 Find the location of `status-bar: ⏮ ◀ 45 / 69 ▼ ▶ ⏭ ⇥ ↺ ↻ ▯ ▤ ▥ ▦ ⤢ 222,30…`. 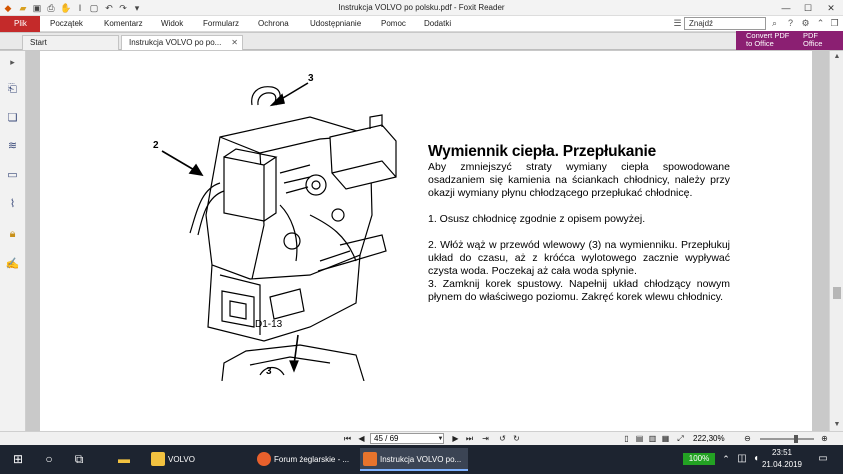

status-bar: ⏮ ◀ 45 / 69 ▼ ▶ ⏭ ⇥ ↺ ↻ ▯ ▤ ▥ ▦ ⤢ 222,30… is located at coordinates (421, 438).